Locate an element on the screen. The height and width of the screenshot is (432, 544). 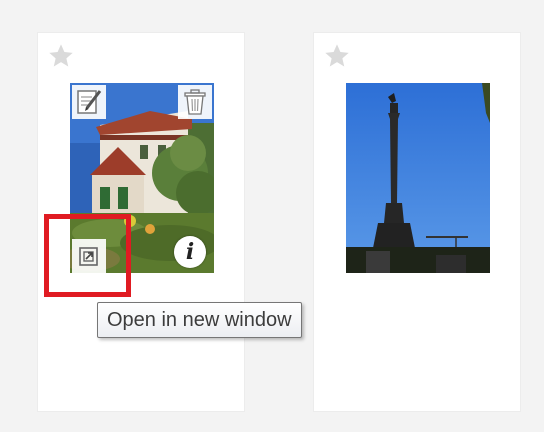
delete-button is located at coordinates (195, 102).